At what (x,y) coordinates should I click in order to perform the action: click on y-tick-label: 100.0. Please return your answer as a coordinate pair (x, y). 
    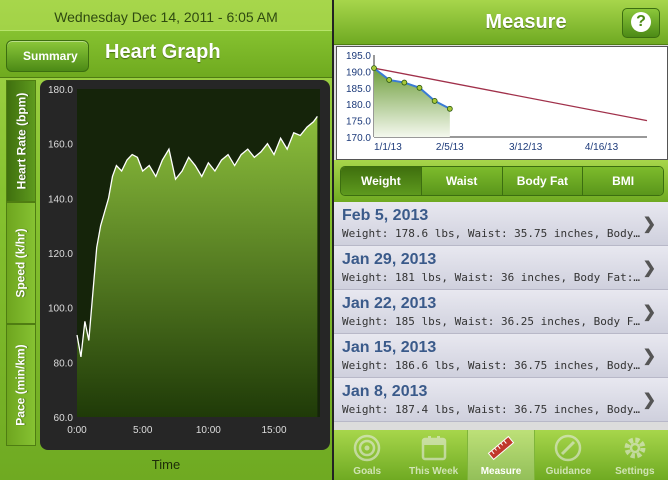
    Looking at the image, I should click on (60, 309).